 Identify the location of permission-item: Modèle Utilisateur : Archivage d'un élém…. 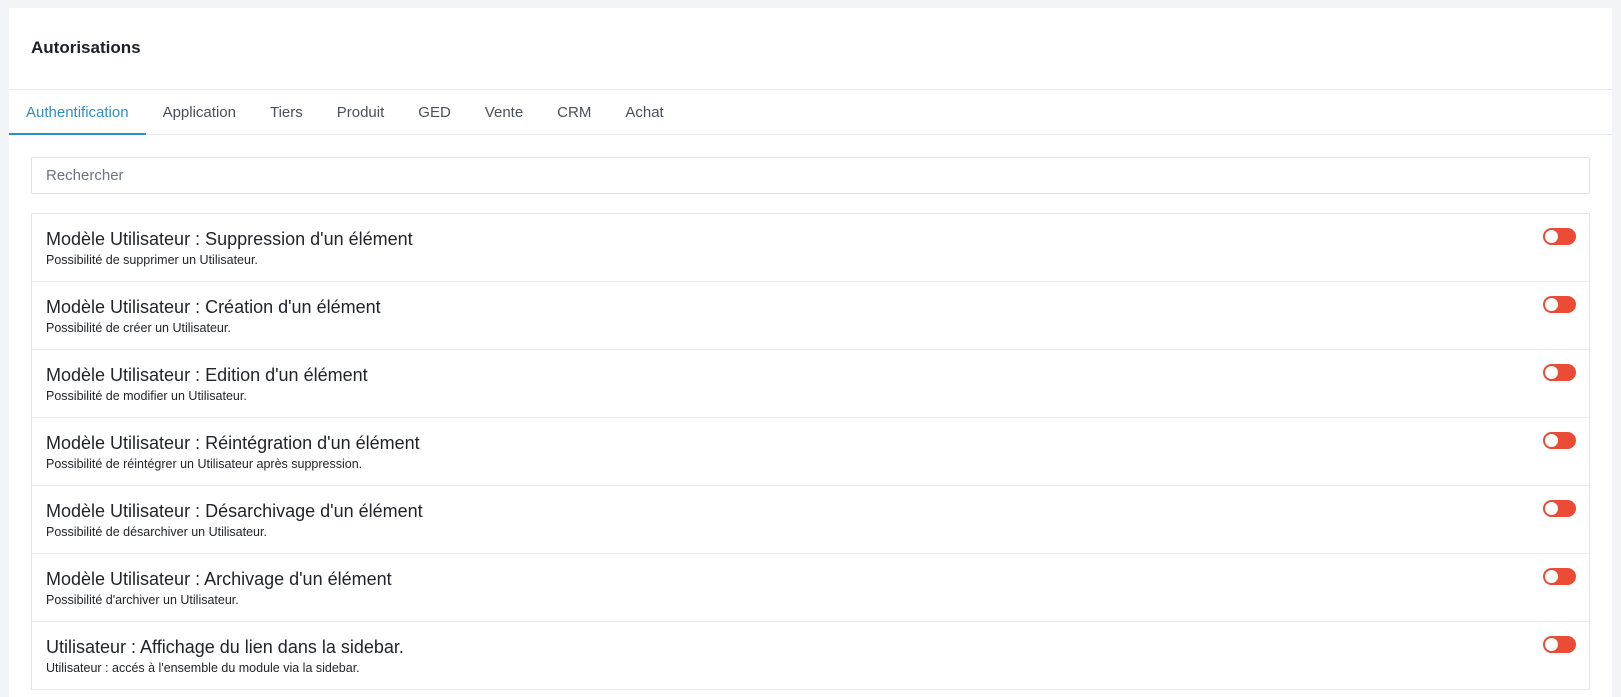
(810, 588).